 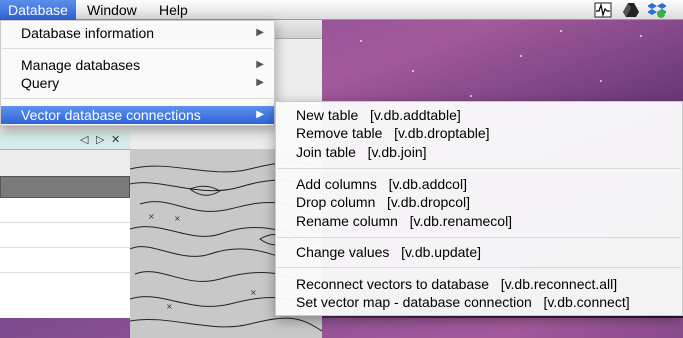 What do you see at coordinates (397, 152) in the screenshot?
I see `menu-item-command: [v.db.join]` at bounding box center [397, 152].